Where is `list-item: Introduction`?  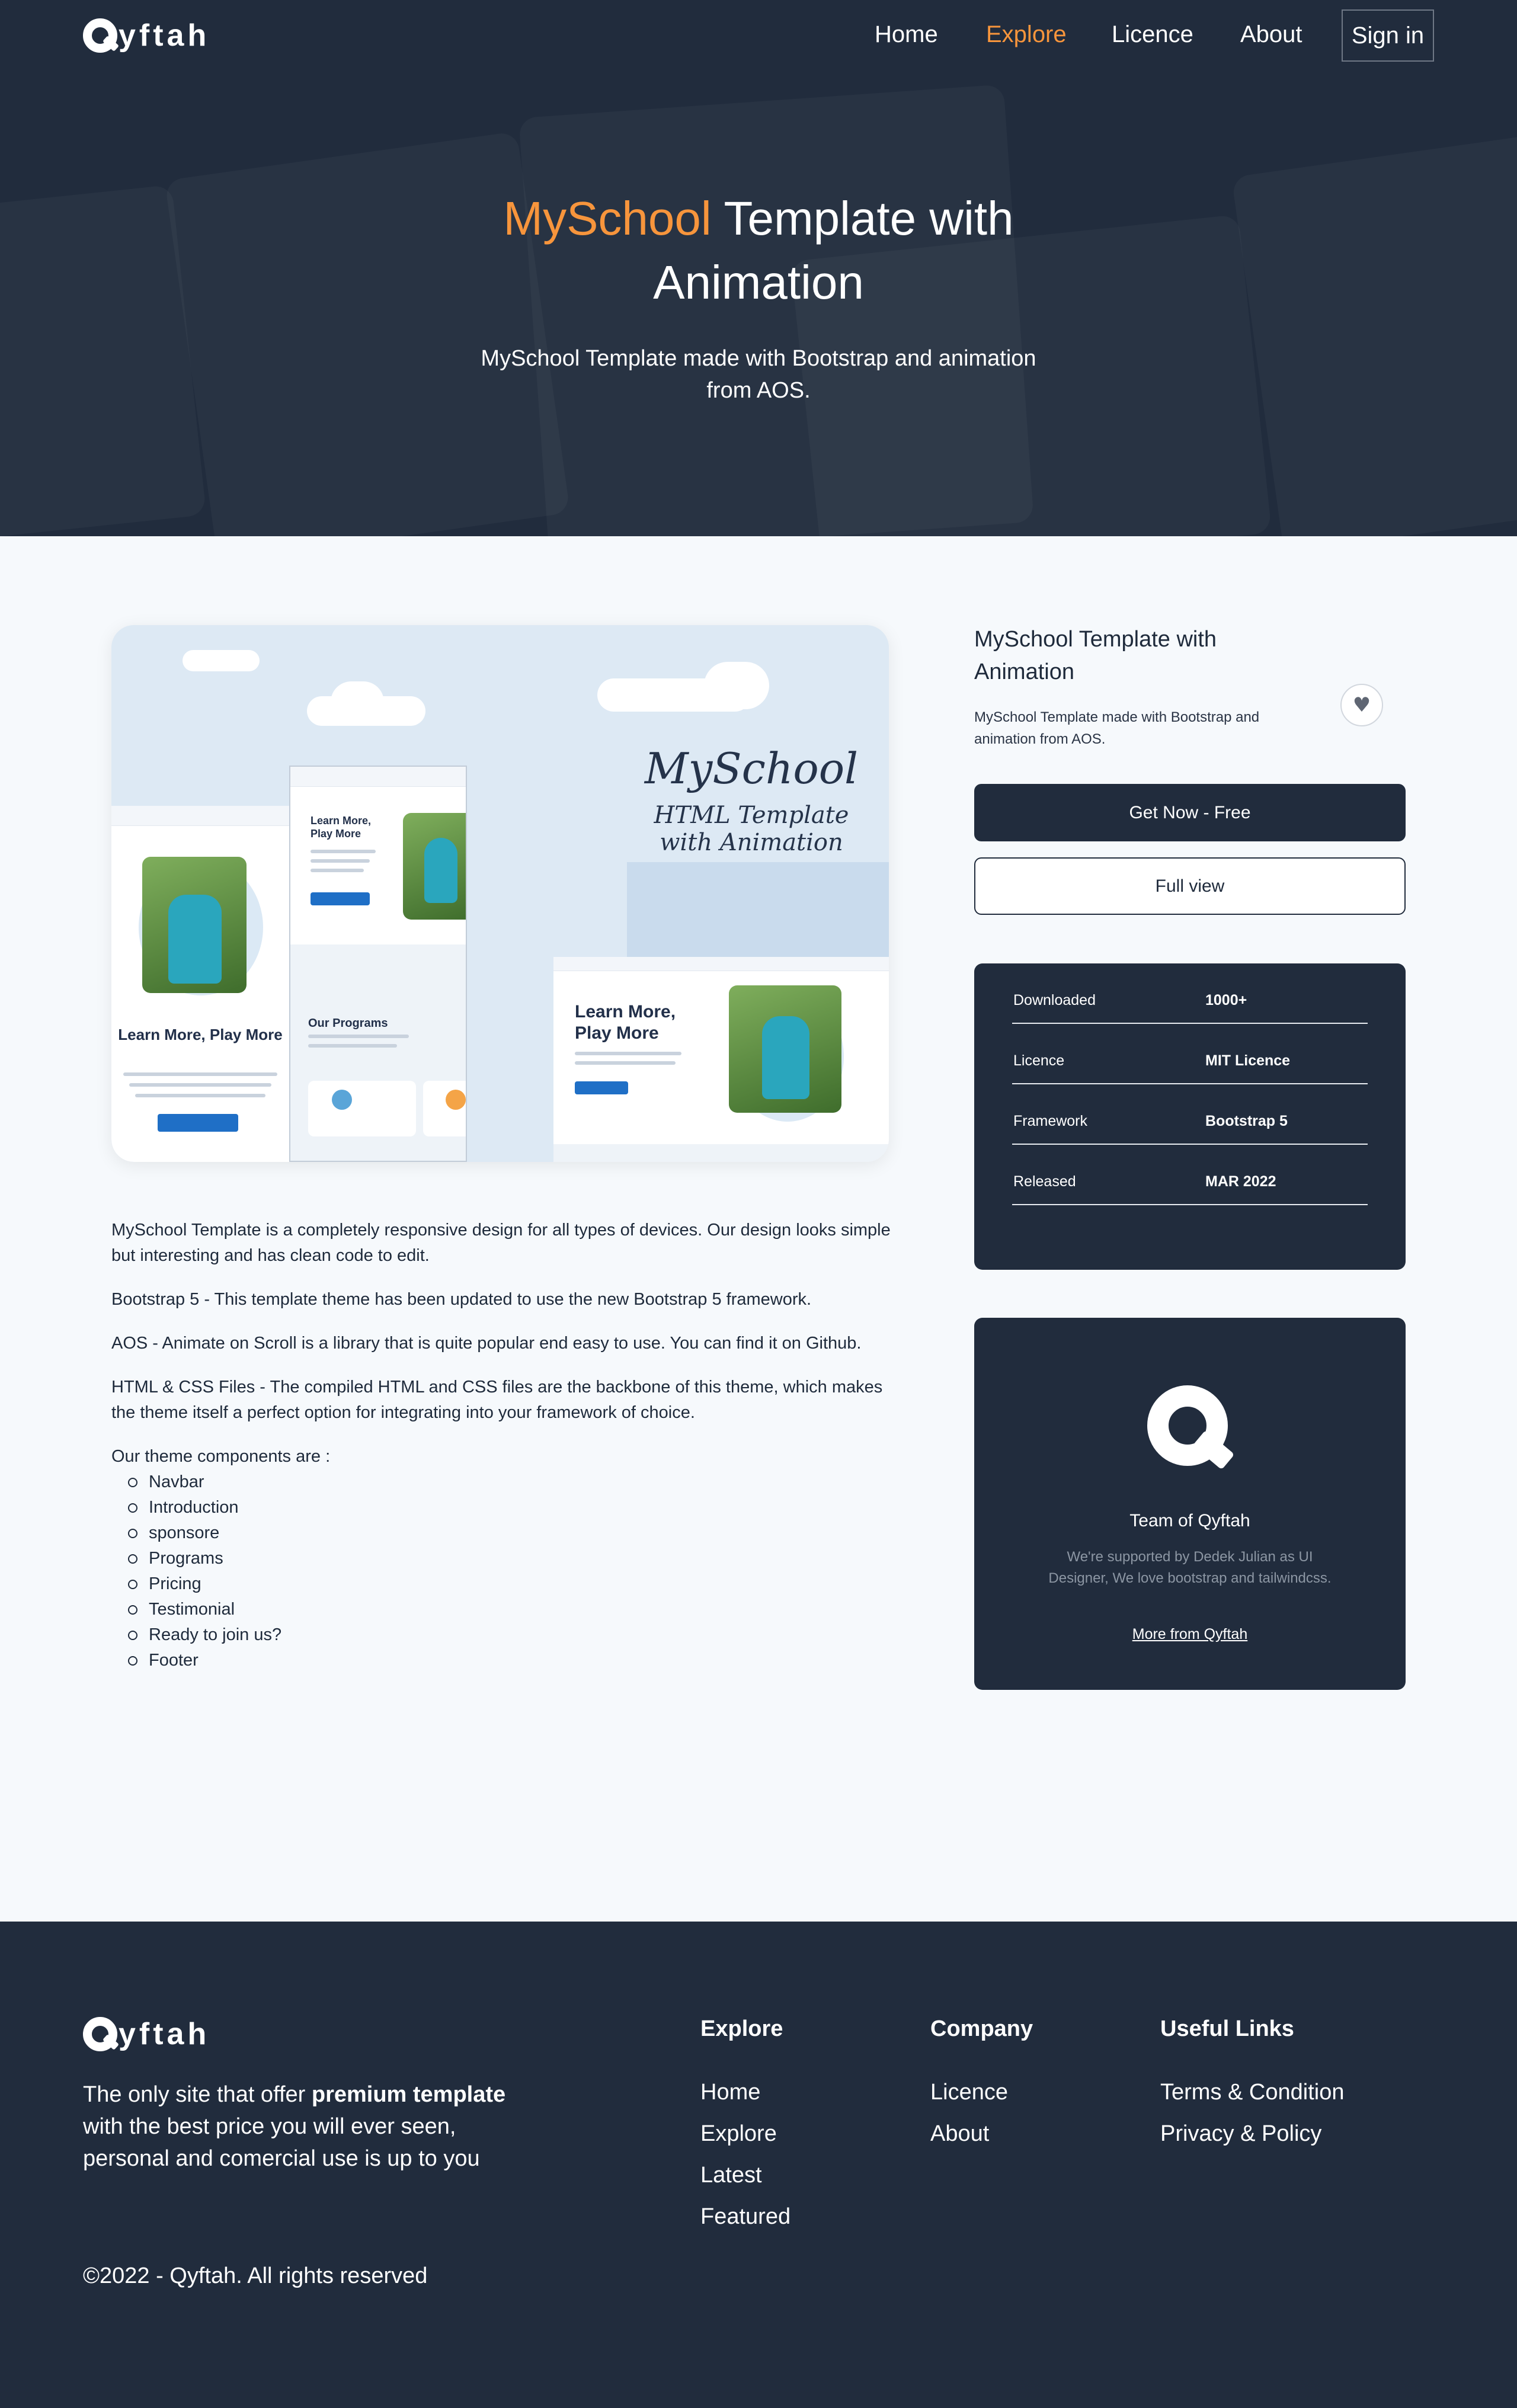 list-item: Introduction is located at coordinates (516, 1507).